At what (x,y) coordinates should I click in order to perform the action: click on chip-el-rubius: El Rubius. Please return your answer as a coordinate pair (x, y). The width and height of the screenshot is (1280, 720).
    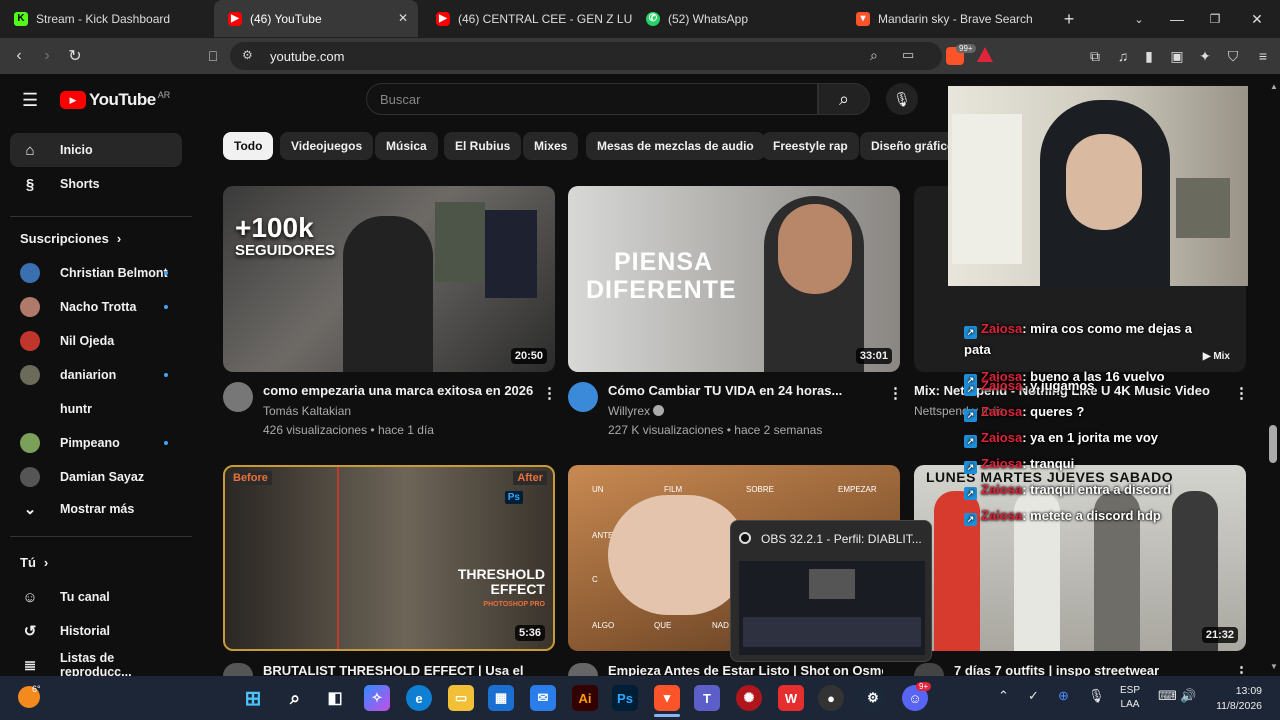
    Looking at the image, I should click on (483, 146).